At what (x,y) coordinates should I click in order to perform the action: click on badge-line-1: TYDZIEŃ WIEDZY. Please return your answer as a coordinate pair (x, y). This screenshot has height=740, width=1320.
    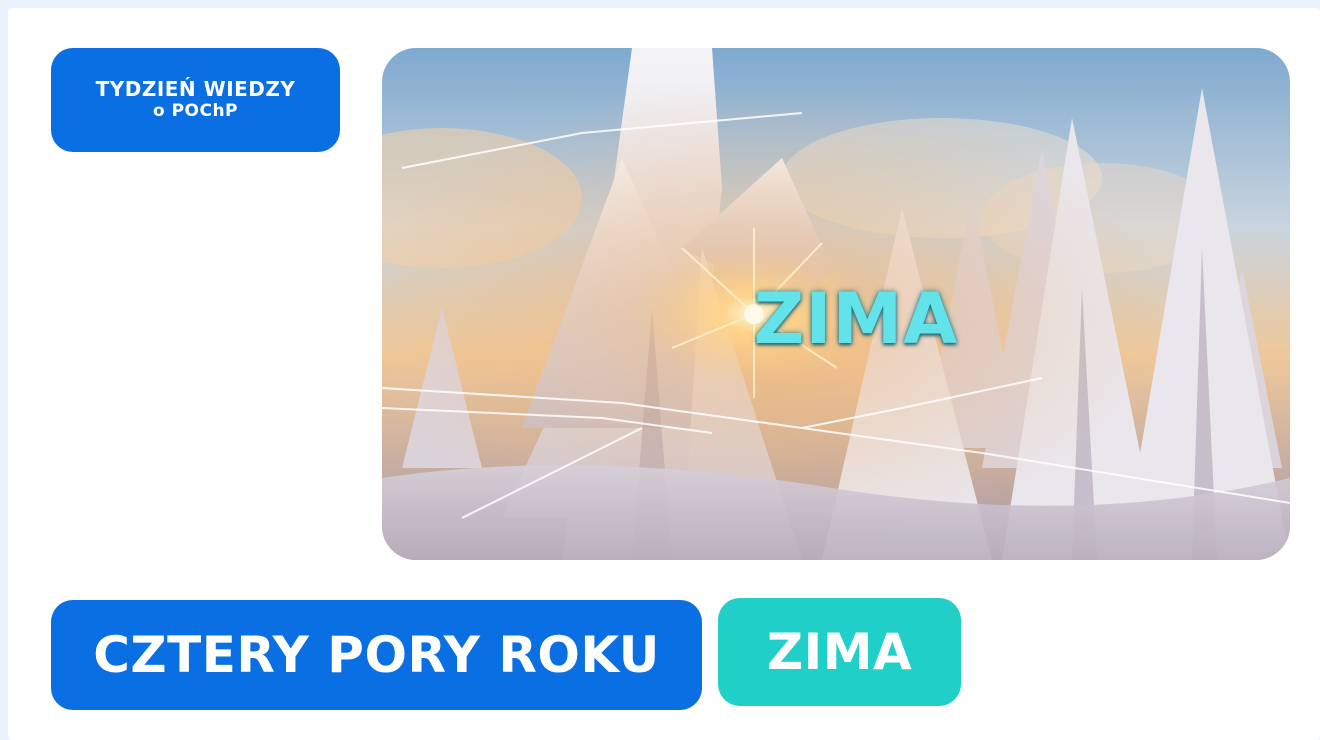
    Looking at the image, I should click on (195, 89).